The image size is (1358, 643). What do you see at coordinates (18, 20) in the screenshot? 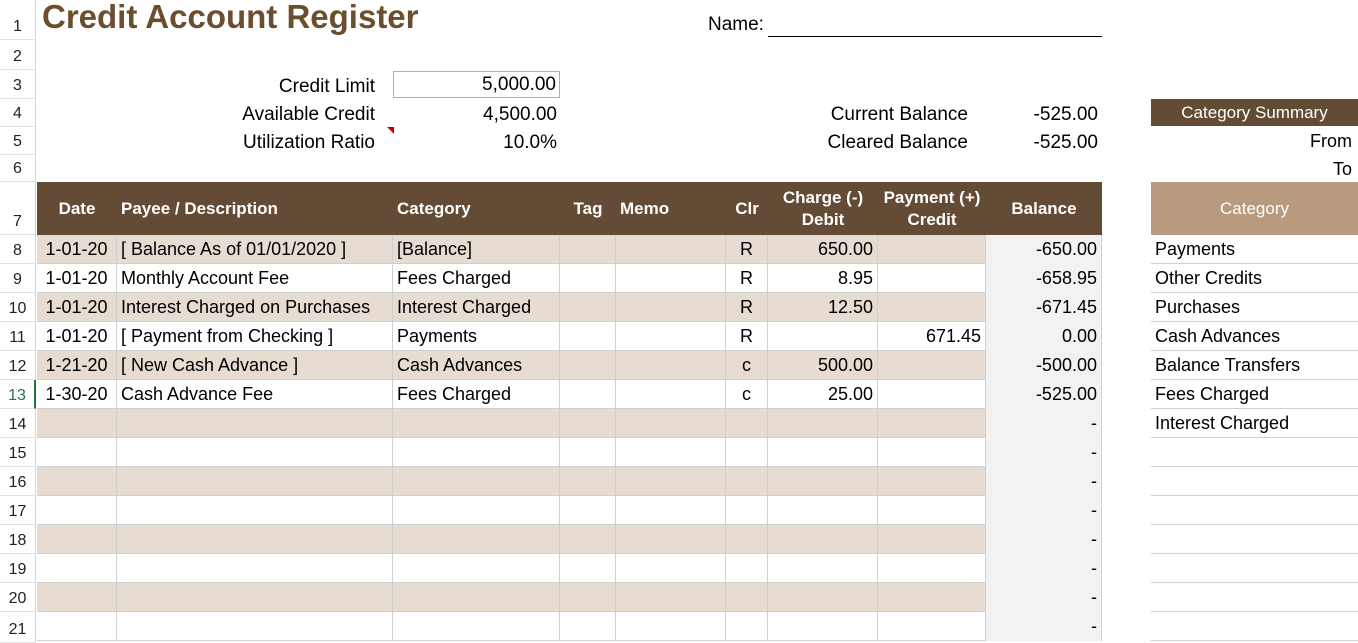
I see `row-header: 1` at bounding box center [18, 20].